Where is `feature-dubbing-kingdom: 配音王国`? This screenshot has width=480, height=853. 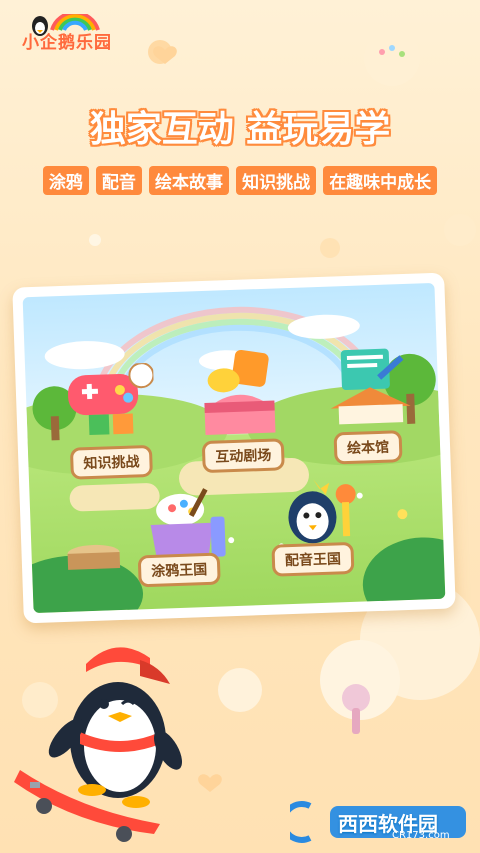 feature-dubbing-kingdom: 配音王国 is located at coordinates (313, 559).